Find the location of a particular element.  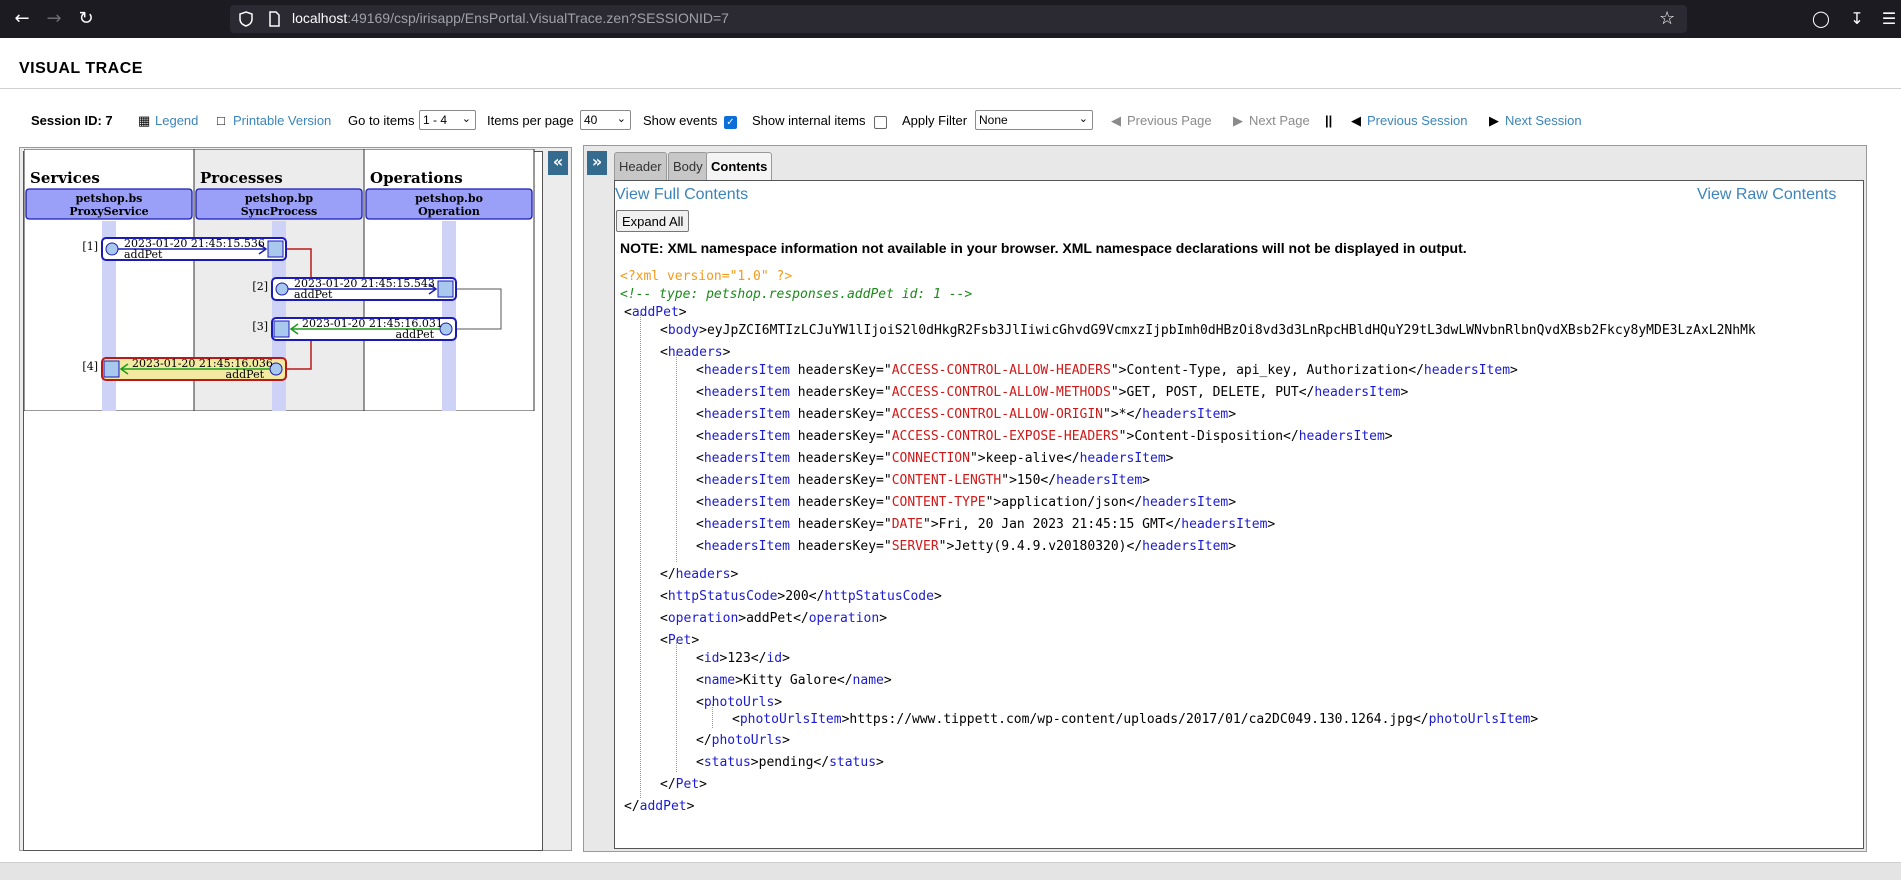

header-key: DATE is located at coordinates (907, 524).